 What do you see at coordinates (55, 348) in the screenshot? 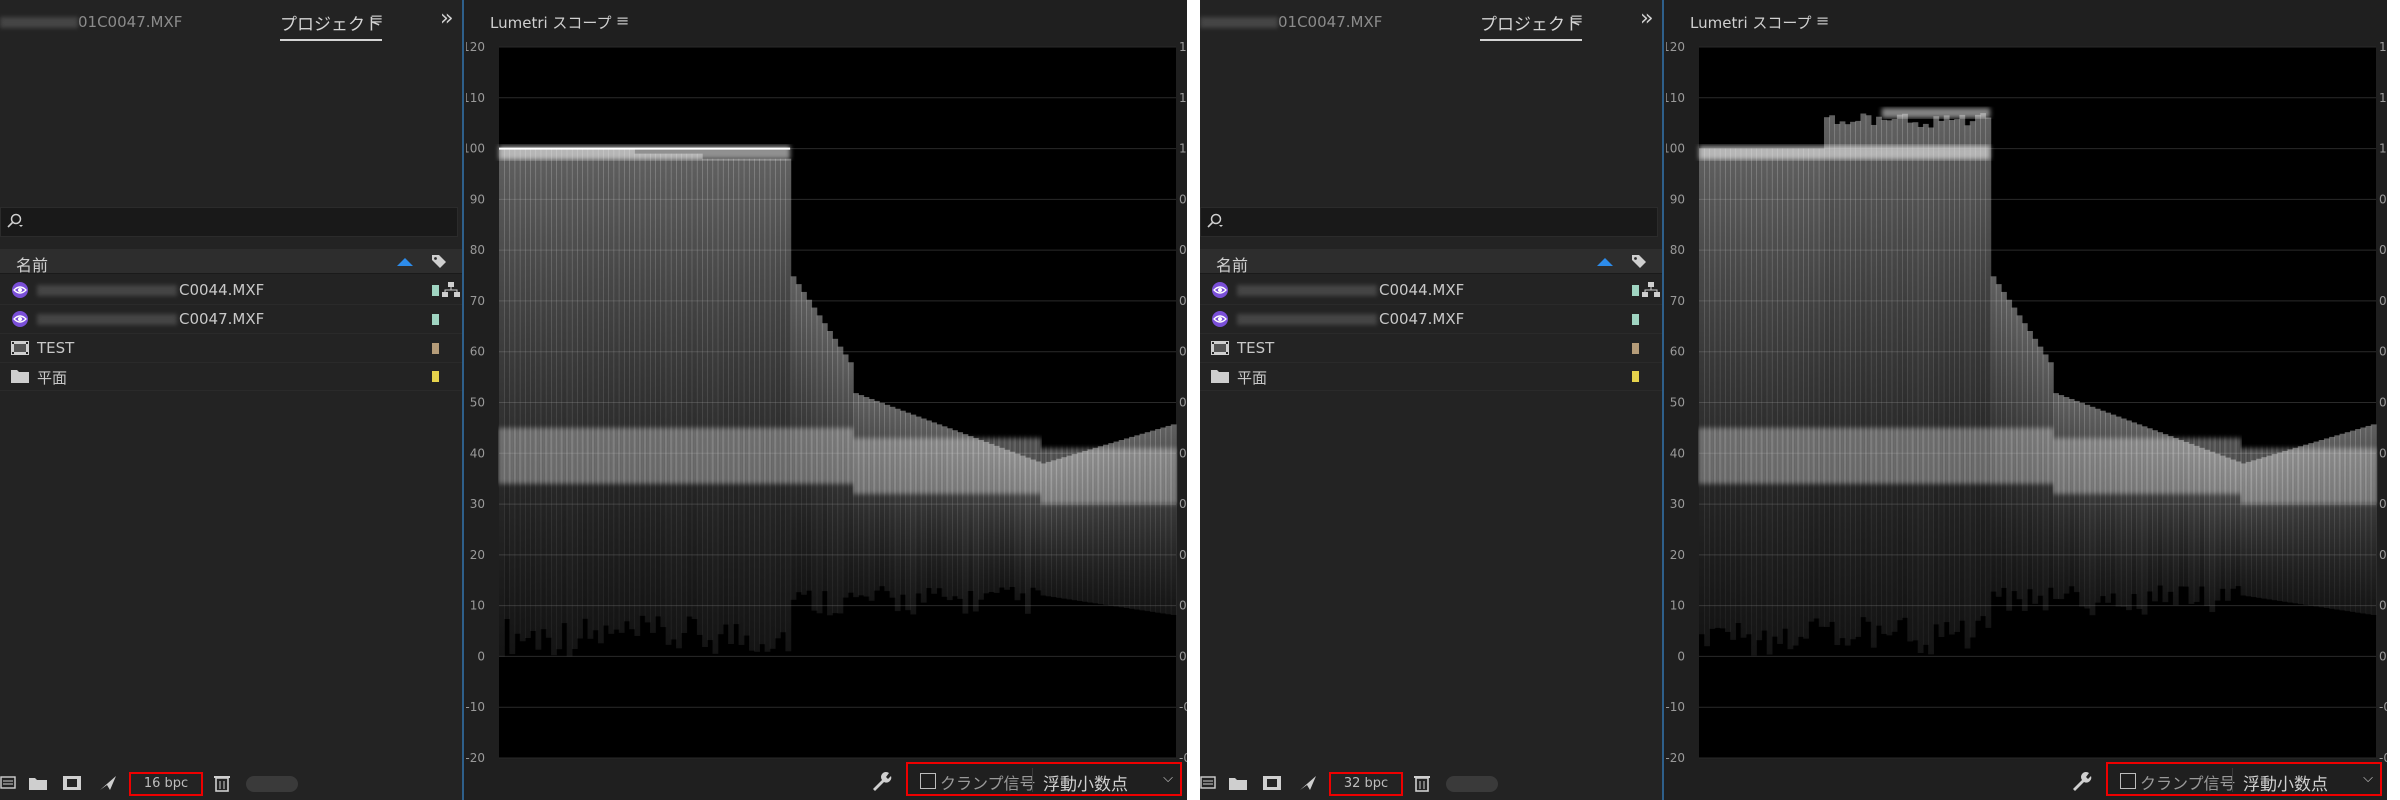
I see `item-name: TEST` at bounding box center [55, 348].